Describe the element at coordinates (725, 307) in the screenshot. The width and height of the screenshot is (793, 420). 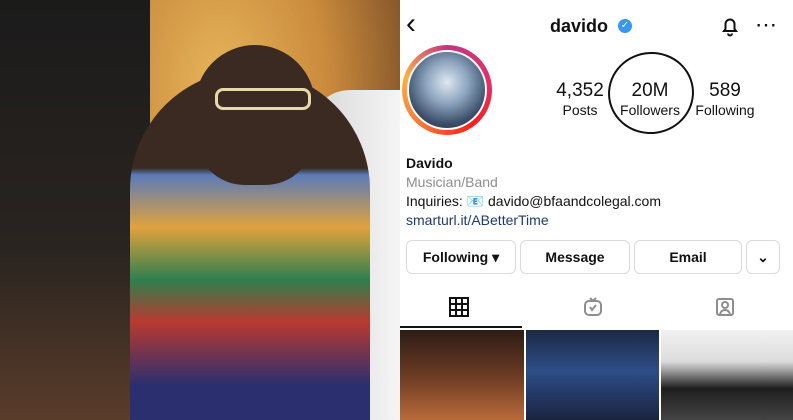
I see `tagged-tab-icon` at that location.